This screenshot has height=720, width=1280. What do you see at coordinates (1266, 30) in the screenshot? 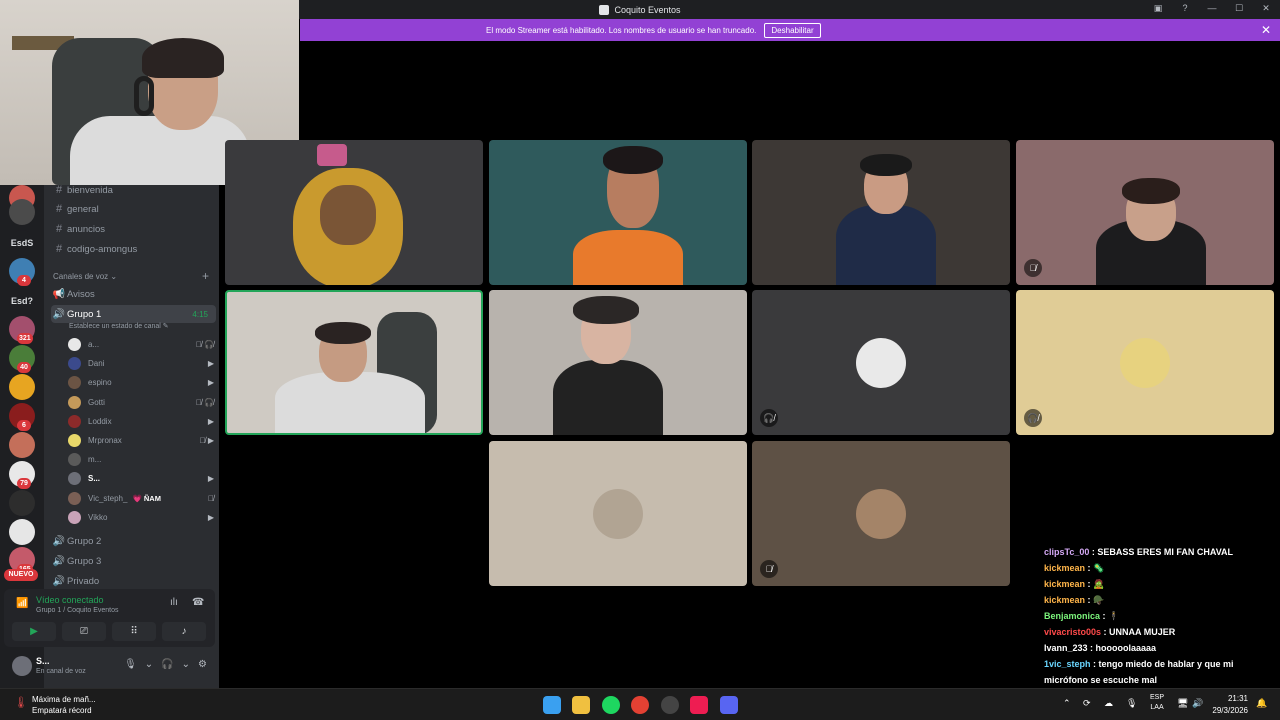
I see `close-banner-icon: ✕` at bounding box center [1266, 30].